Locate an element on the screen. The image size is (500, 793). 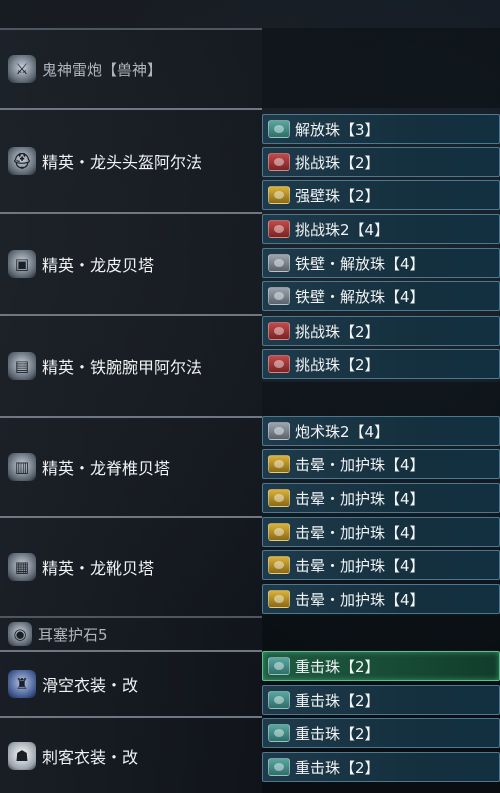
equipment-row-charm: ◉ 耳塞护石5 is located at coordinates (250, 633).